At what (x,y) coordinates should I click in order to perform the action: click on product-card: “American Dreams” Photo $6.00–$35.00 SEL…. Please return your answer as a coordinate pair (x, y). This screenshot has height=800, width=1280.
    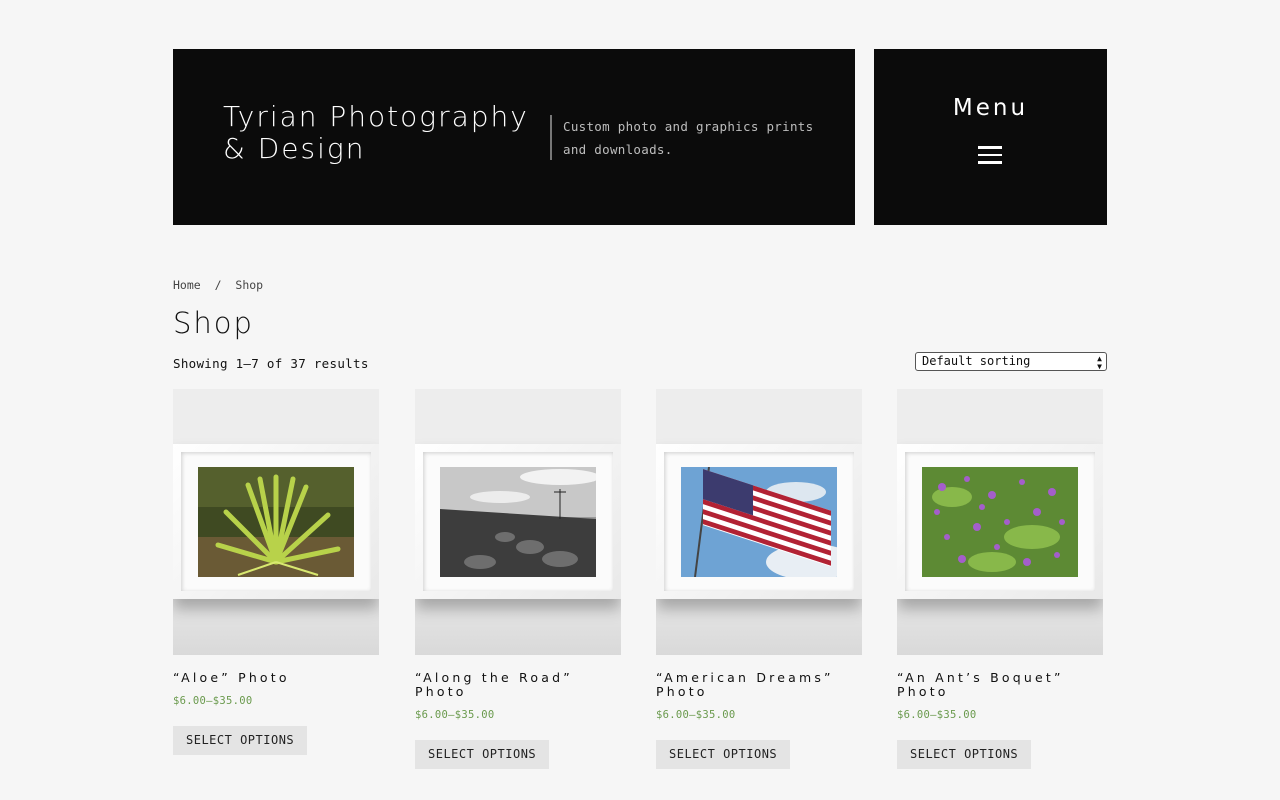
    Looking at the image, I should click on (759, 579).